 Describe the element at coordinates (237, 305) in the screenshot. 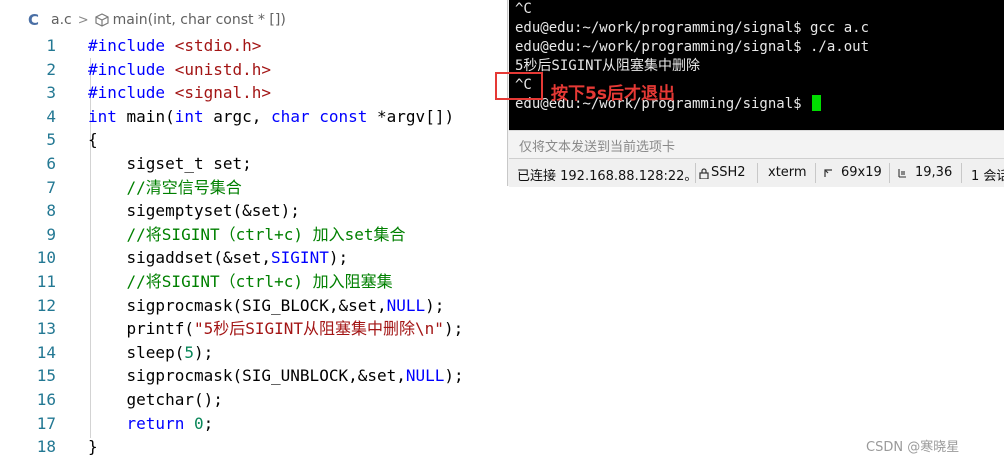

I see `code-token: sigprocmask(SIG_BLOCK,&set,` at that location.